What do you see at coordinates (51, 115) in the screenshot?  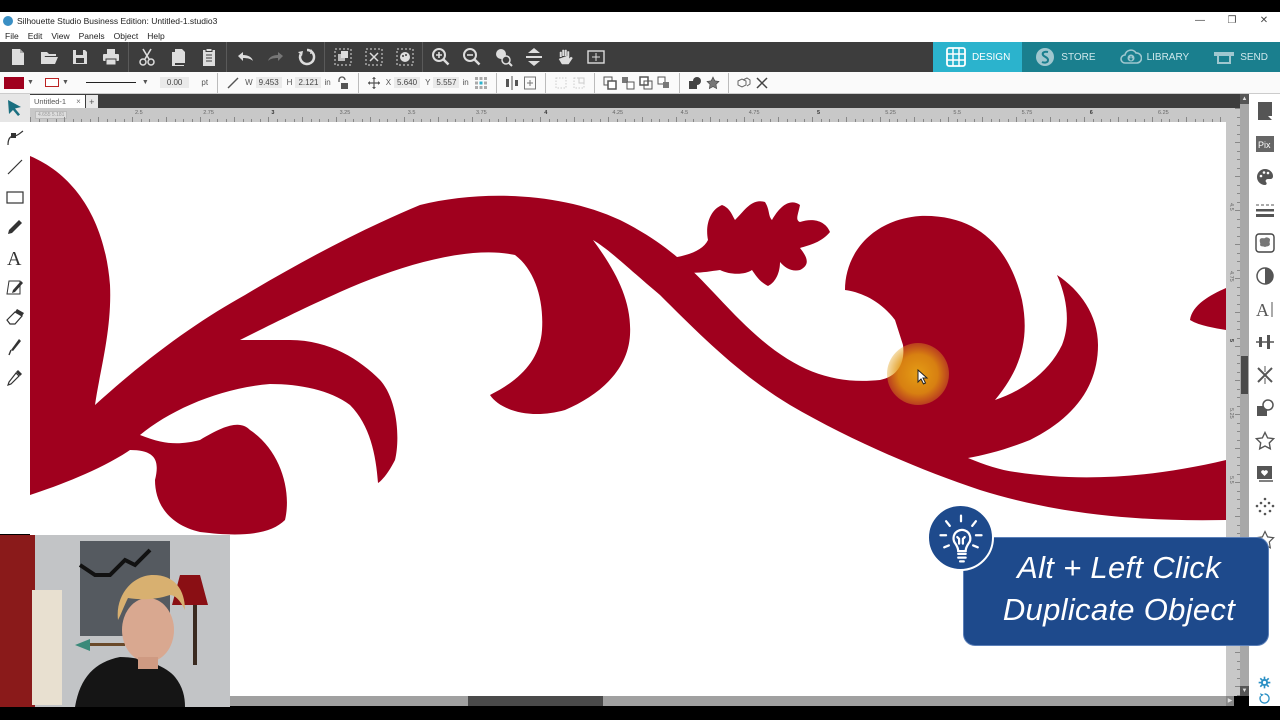 I see `cursor-coordinates: 4.655 5.181` at bounding box center [51, 115].